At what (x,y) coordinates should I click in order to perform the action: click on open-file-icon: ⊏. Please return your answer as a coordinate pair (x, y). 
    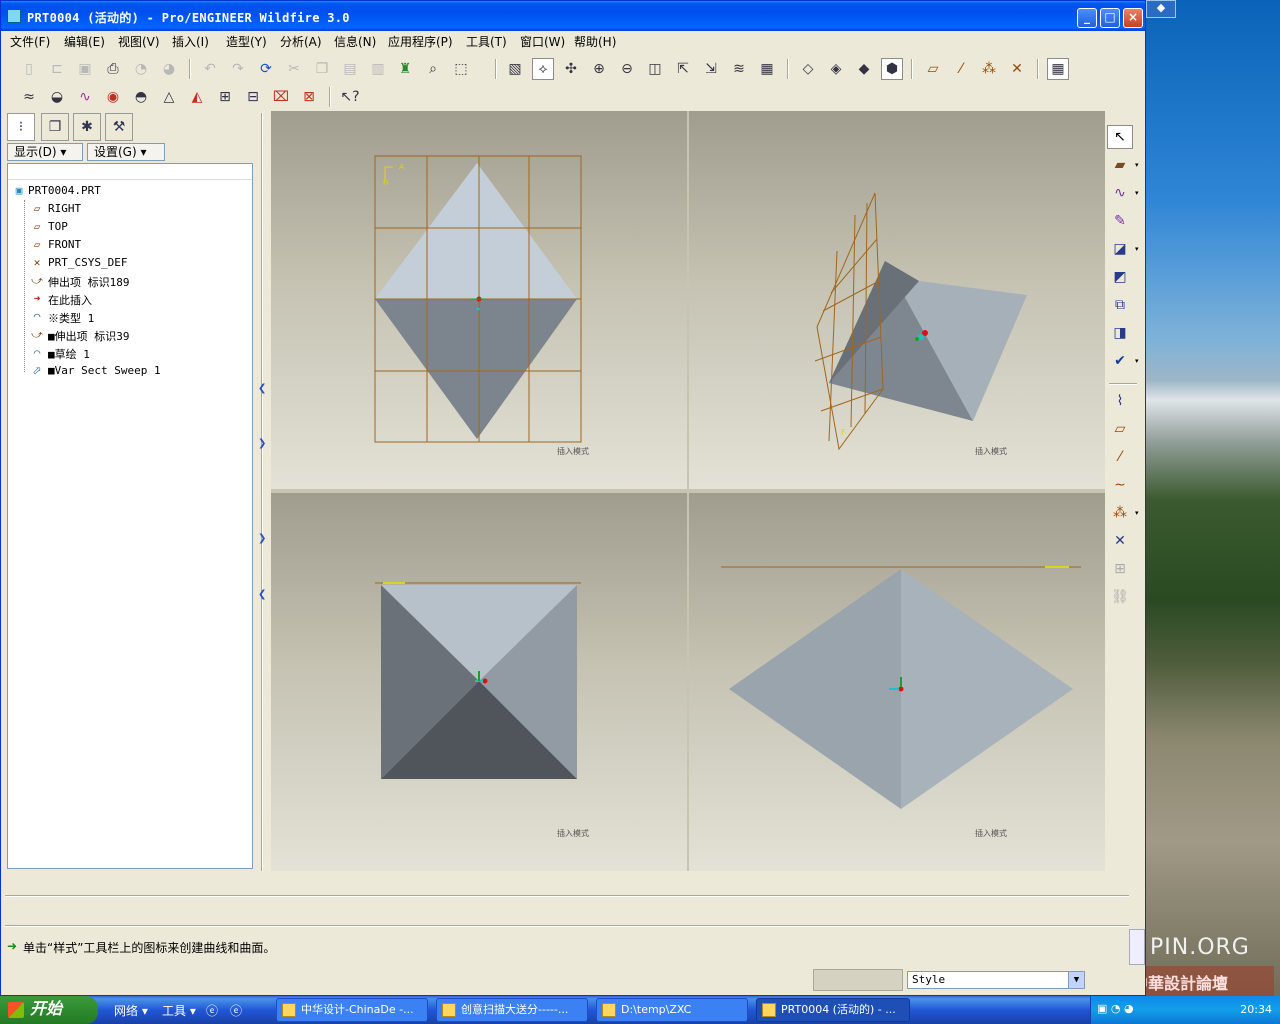
    Looking at the image, I should click on (57, 69).